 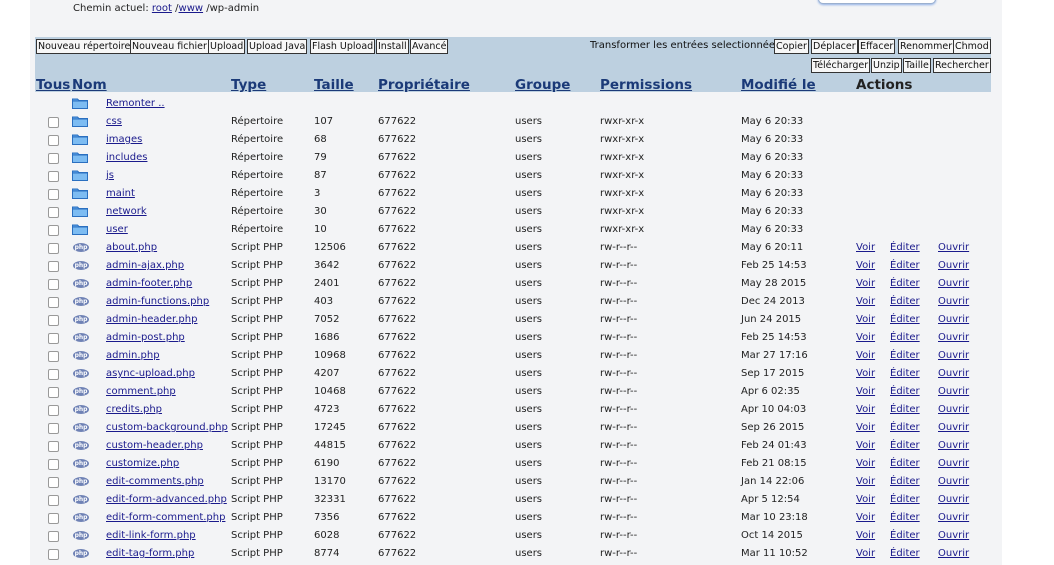 I want to click on install-button: Install, so click(x=392, y=46).